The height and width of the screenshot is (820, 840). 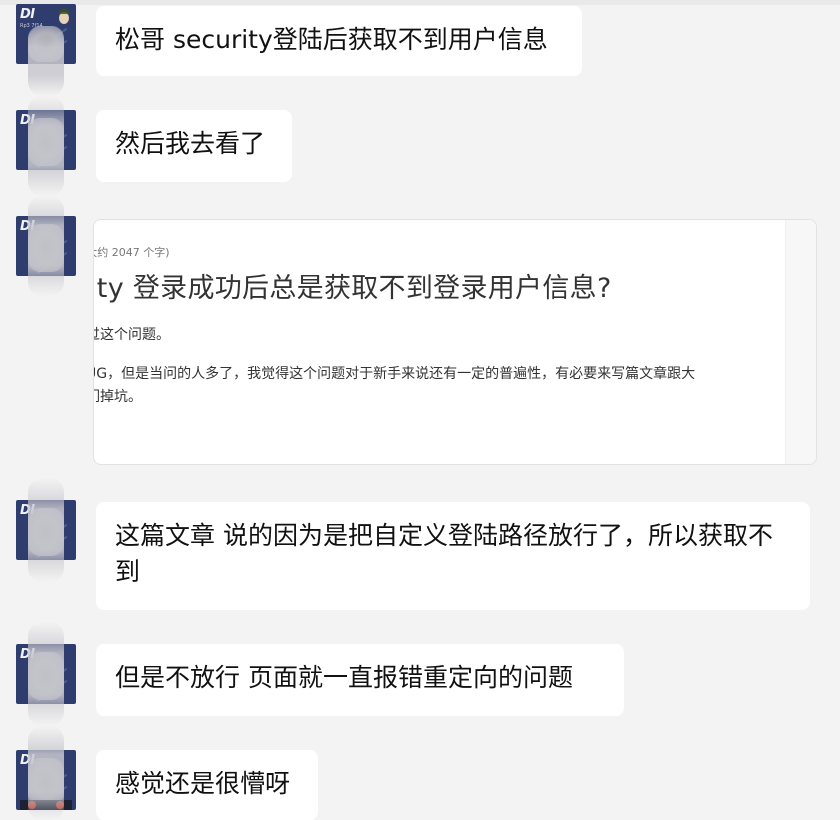 I want to click on message-text: 松哥 security登陆后获取不到用户信息, so click(x=331, y=39).